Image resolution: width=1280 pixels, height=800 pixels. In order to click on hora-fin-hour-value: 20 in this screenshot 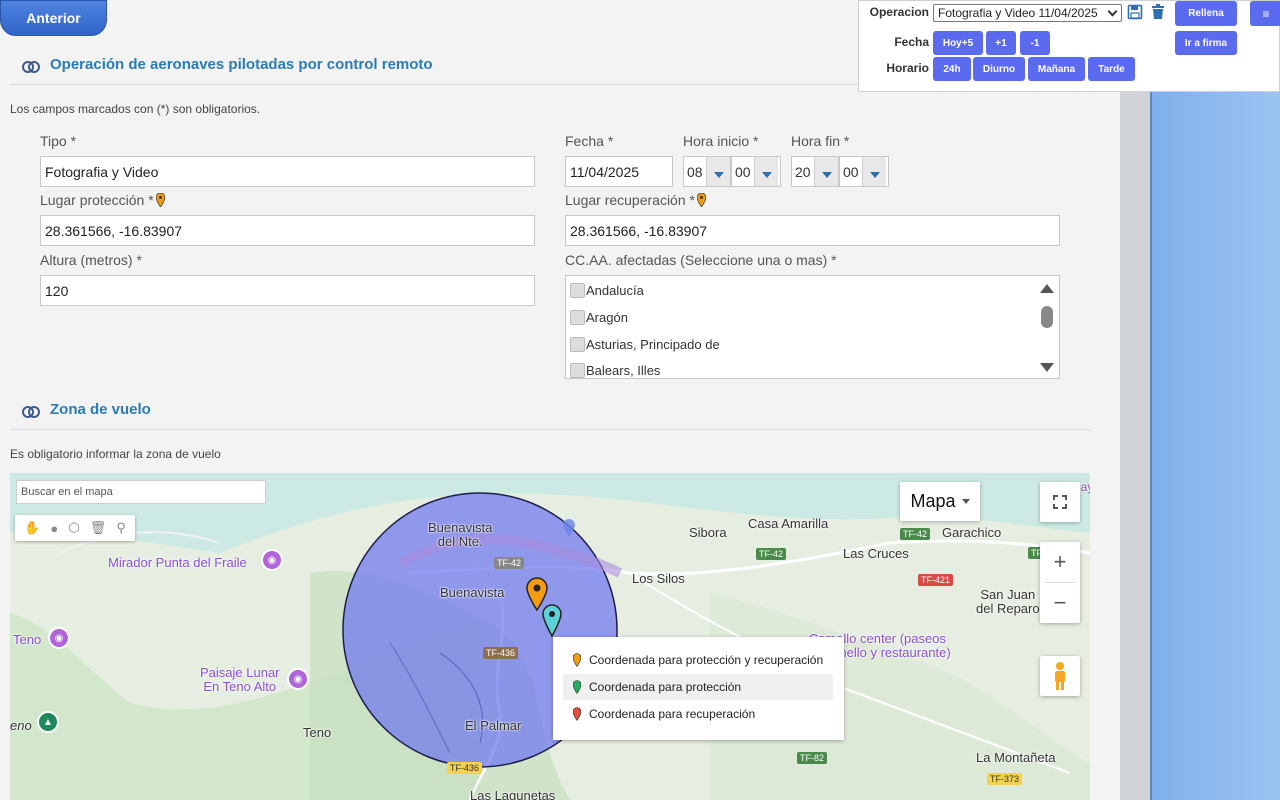, I will do `click(803, 171)`.